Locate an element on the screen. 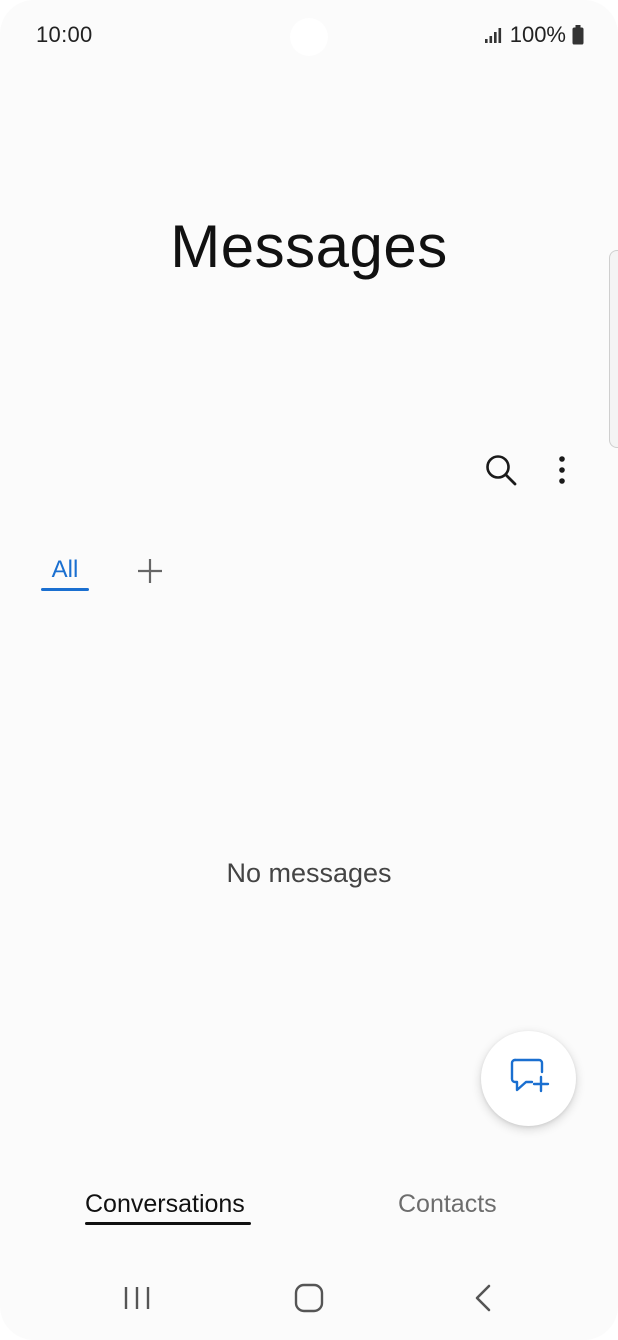 Image resolution: width=618 pixels, height=1340 pixels. camera-cutout is located at coordinates (309, 37).